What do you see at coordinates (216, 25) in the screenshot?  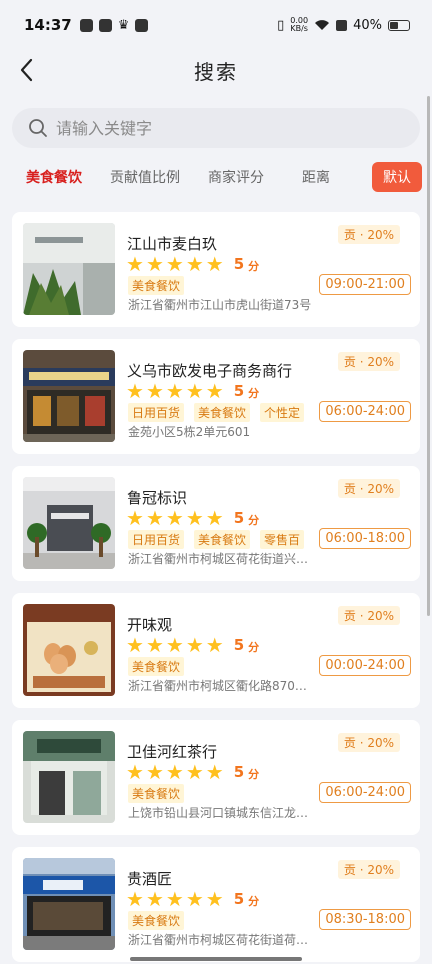 I see `status-bar: 14:37 ♛ ▯ 0.00 KB/s 40%` at bounding box center [216, 25].